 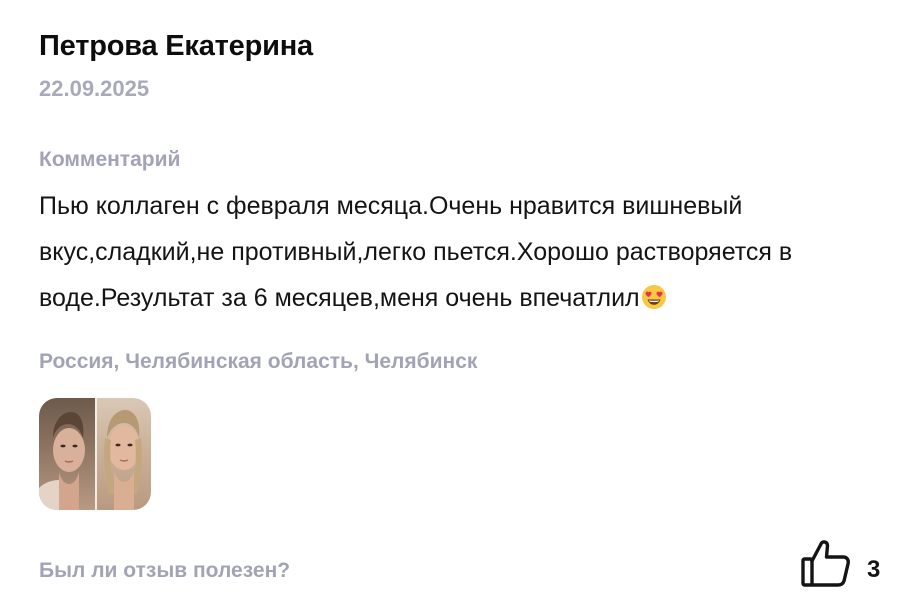 I want to click on review-author-name: Петрова Екатерина, so click(x=176, y=46).